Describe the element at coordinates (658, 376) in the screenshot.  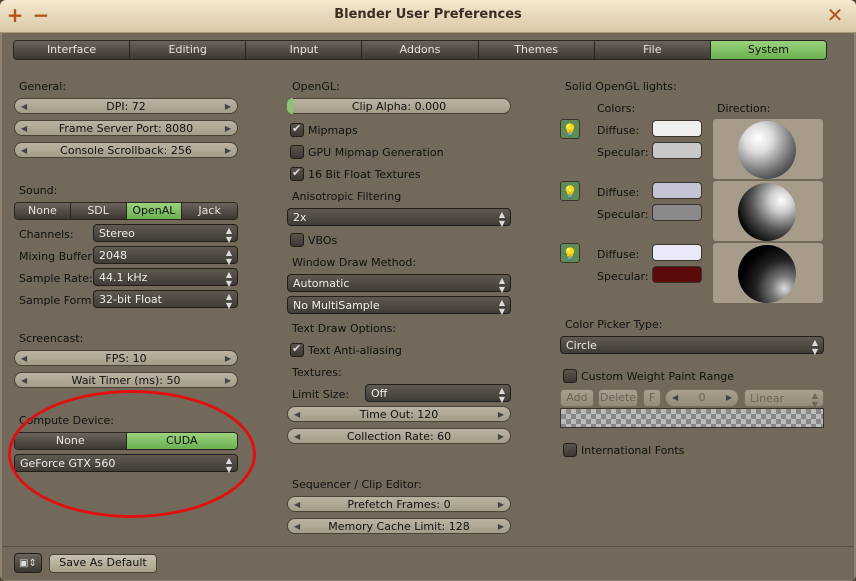
I see `weight-paint-label: Custom Weight Paint Range` at that location.